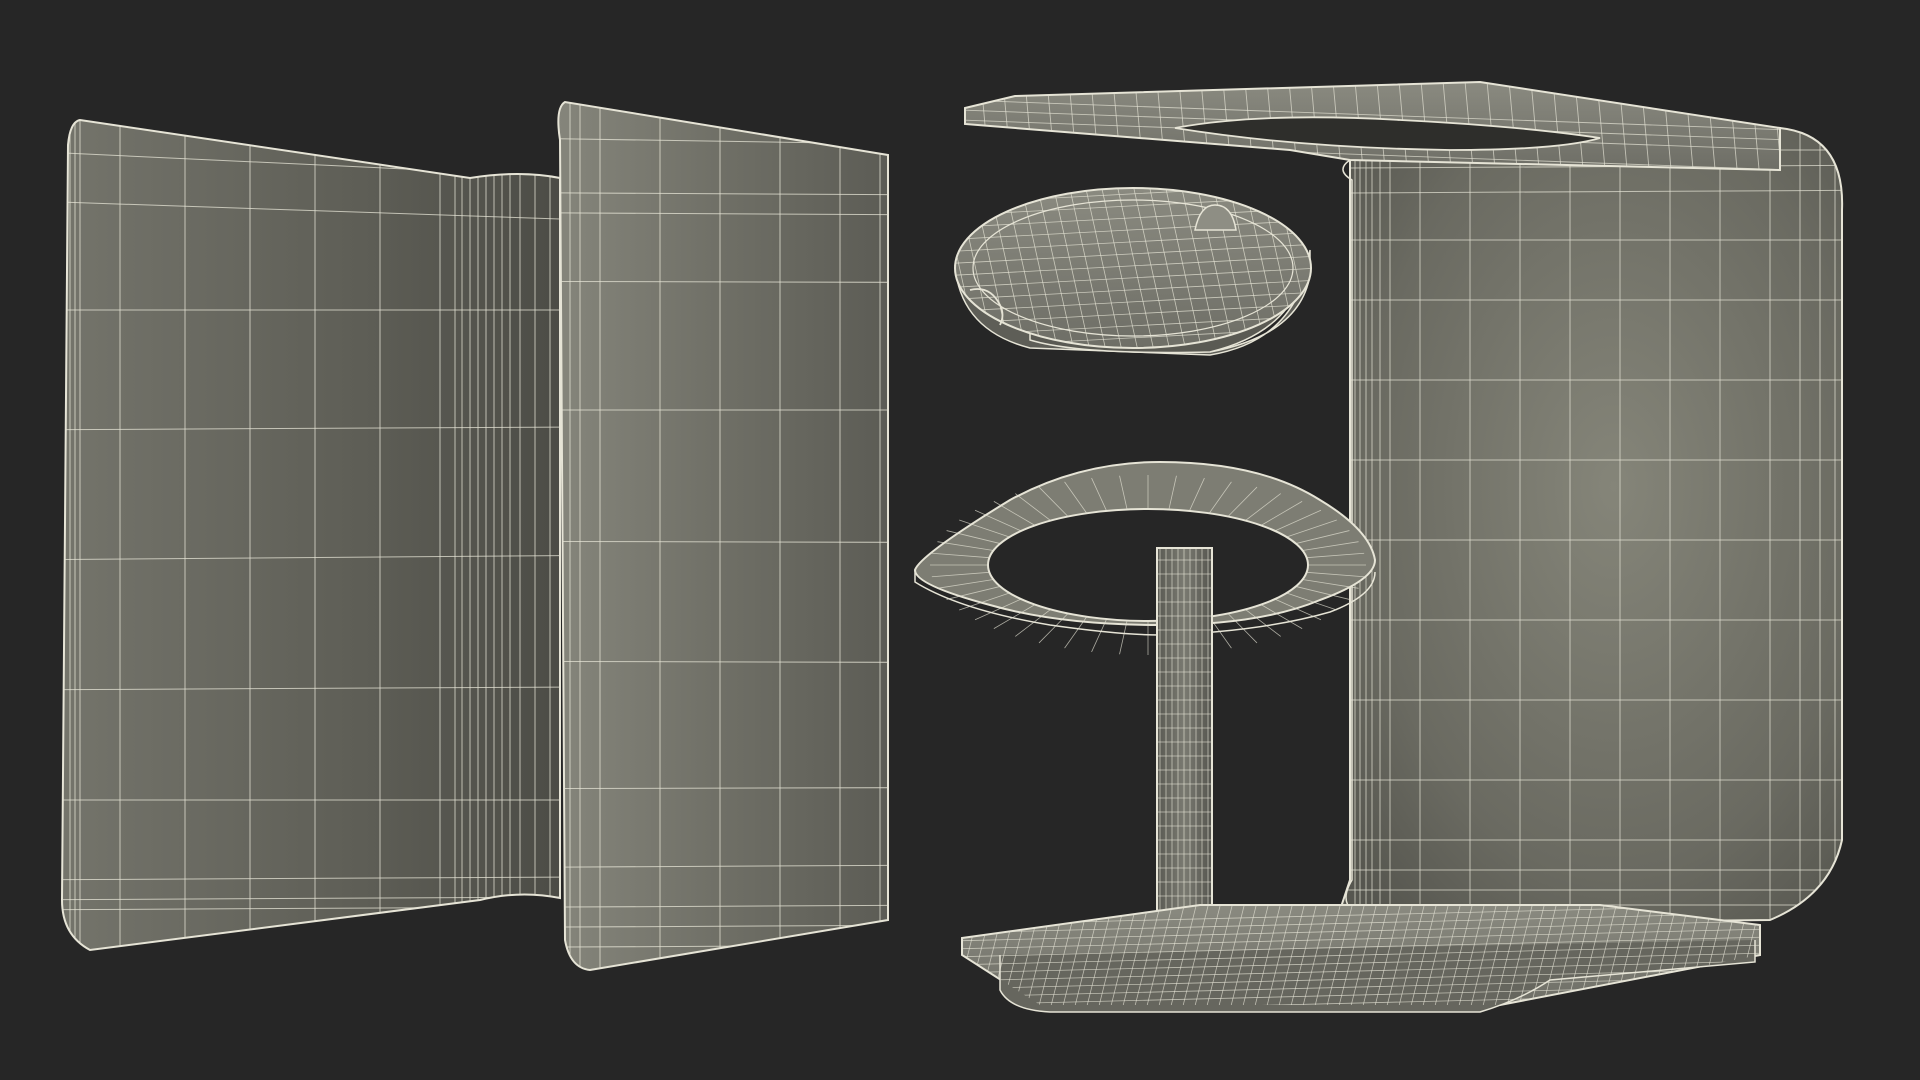 Image resolution: width=1920 pixels, height=1080 pixels. I want to click on ring-opening, so click(1148, 565).